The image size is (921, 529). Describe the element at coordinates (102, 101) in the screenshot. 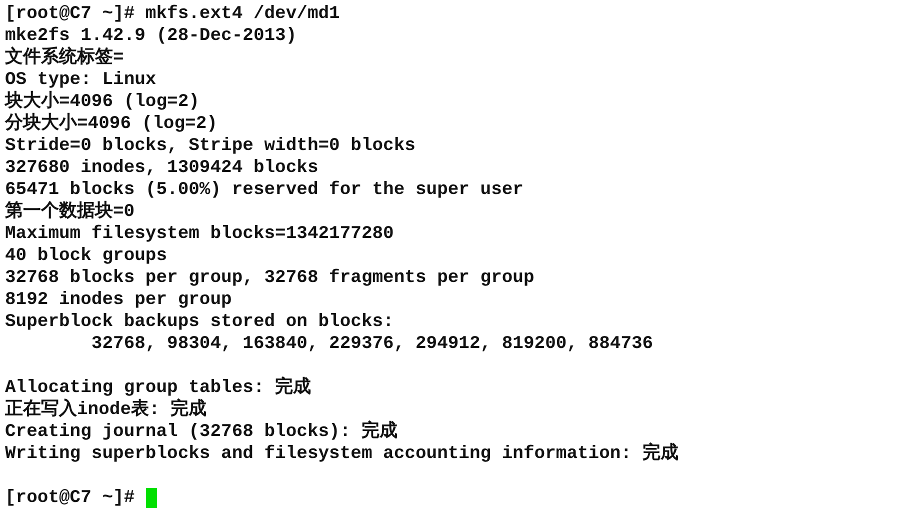

I see `terminal-line: 块大小=4096 (log=2)` at that location.